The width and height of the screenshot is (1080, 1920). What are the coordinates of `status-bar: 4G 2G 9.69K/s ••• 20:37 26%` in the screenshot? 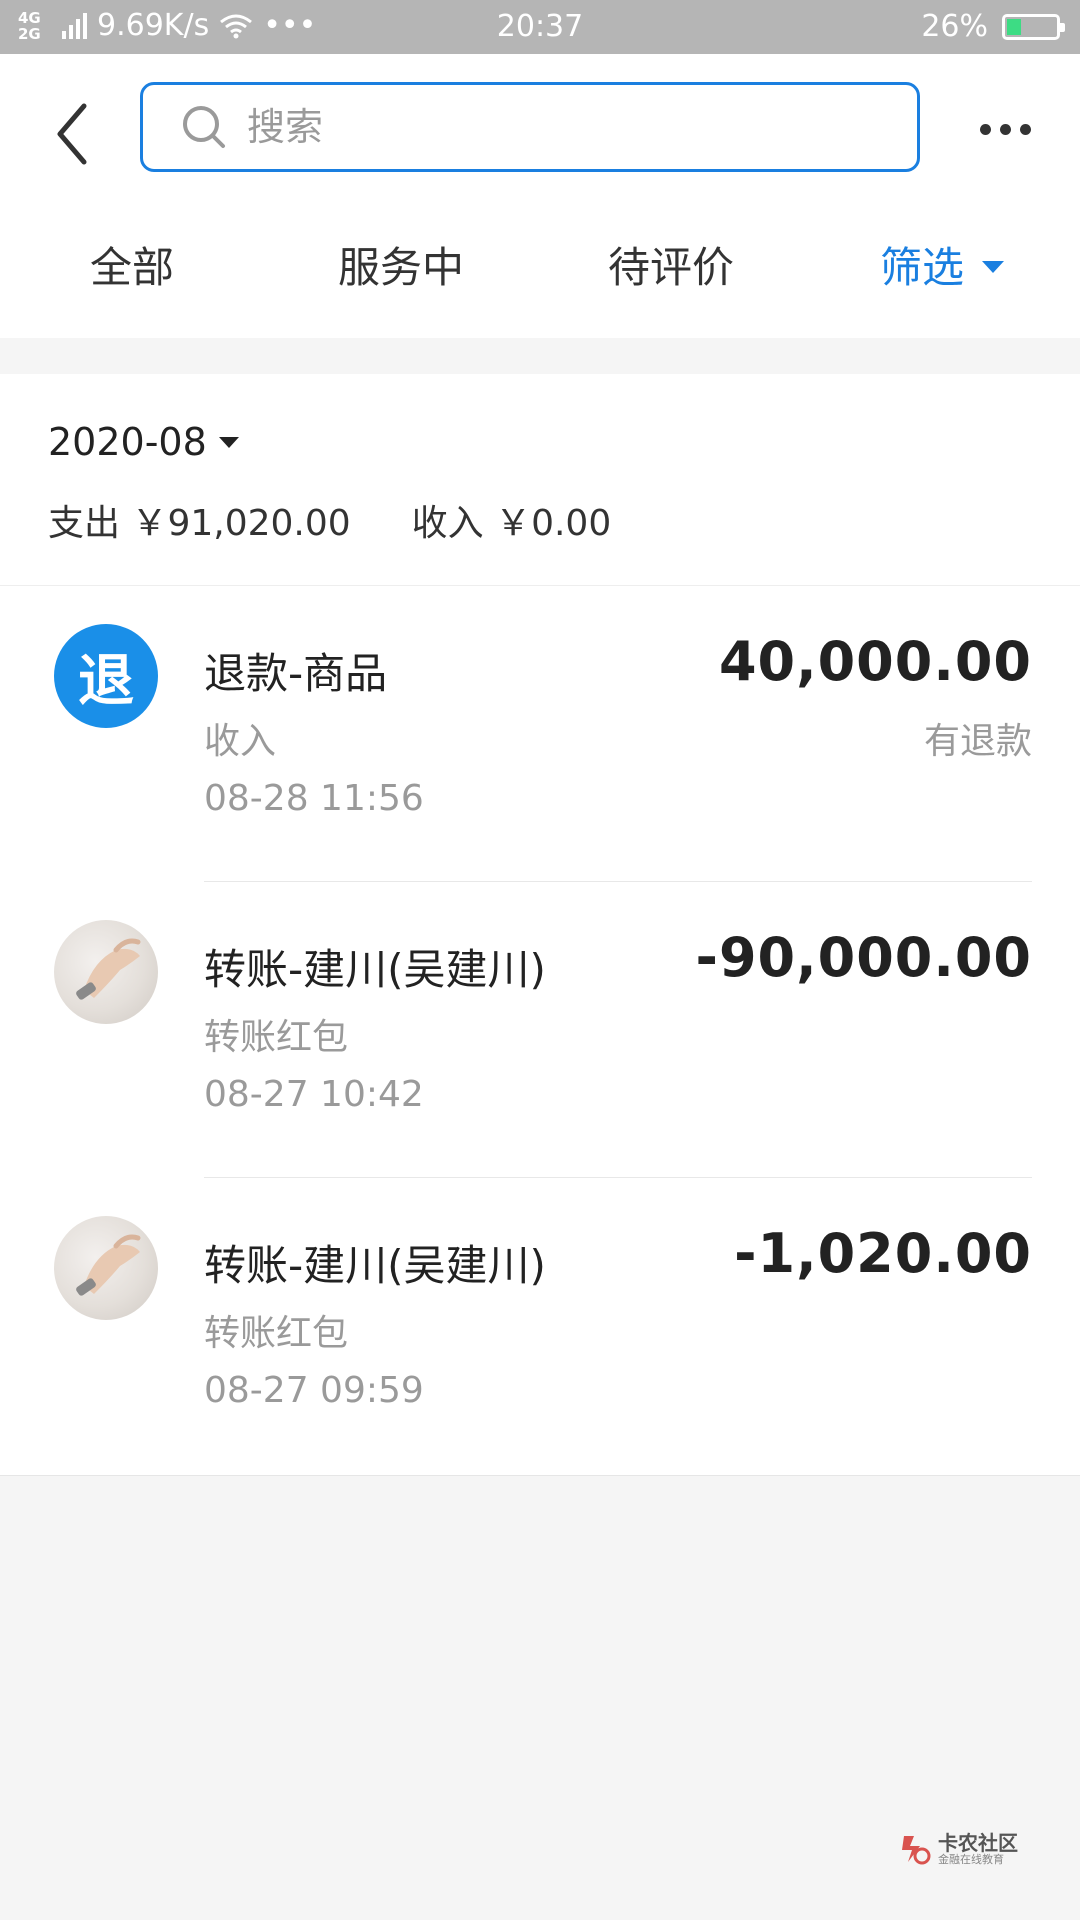 It's located at (540, 27).